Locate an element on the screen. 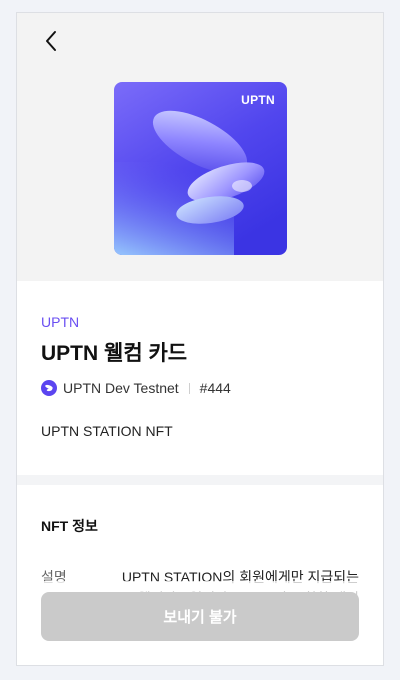 This screenshot has height=680, width=400. uptn-network-icon is located at coordinates (49, 388).